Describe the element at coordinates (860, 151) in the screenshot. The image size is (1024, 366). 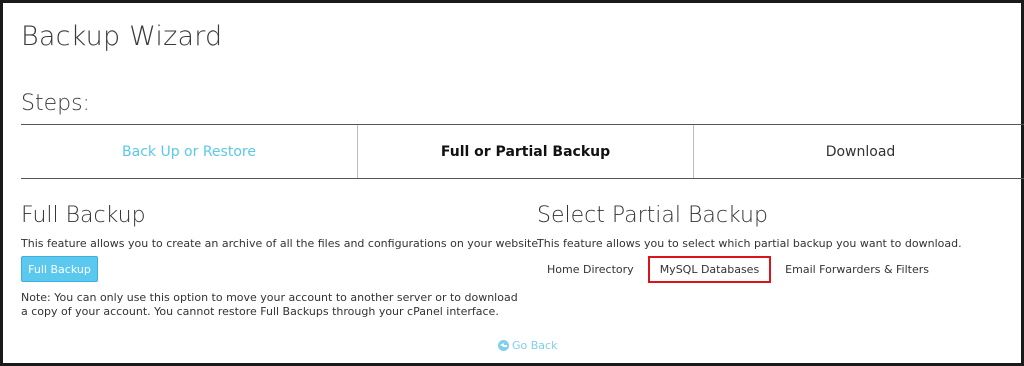
I see `step-download: Download` at that location.